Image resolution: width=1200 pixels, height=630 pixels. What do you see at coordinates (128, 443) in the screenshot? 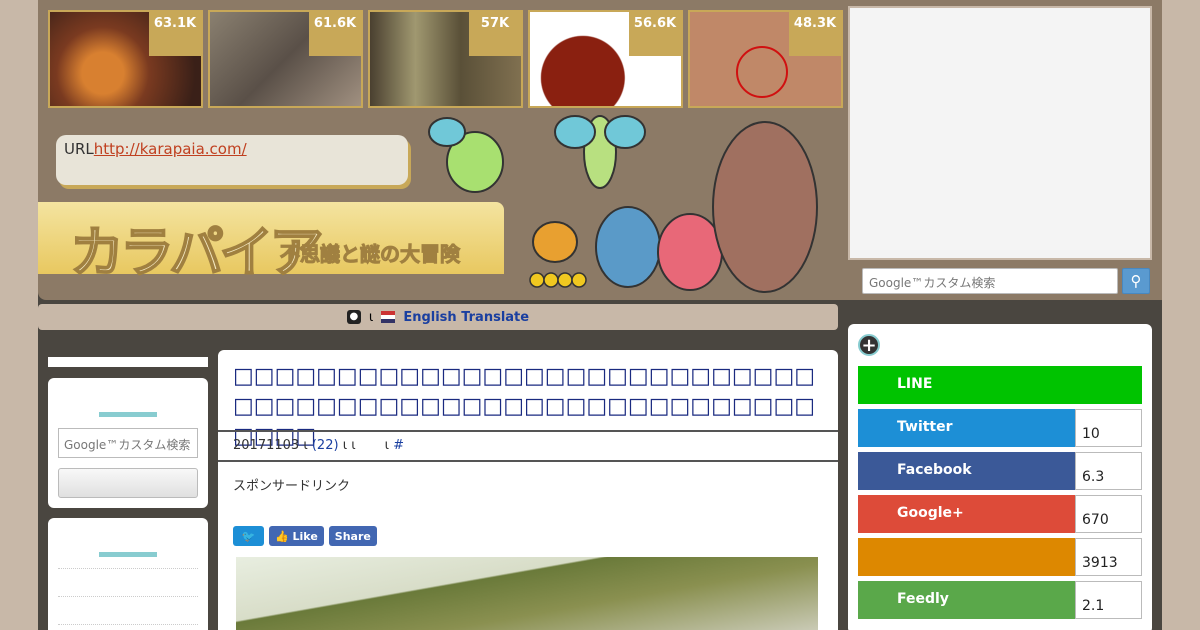
I see `left-search-input: Google™カスタム検索` at bounding box center [128, 443].